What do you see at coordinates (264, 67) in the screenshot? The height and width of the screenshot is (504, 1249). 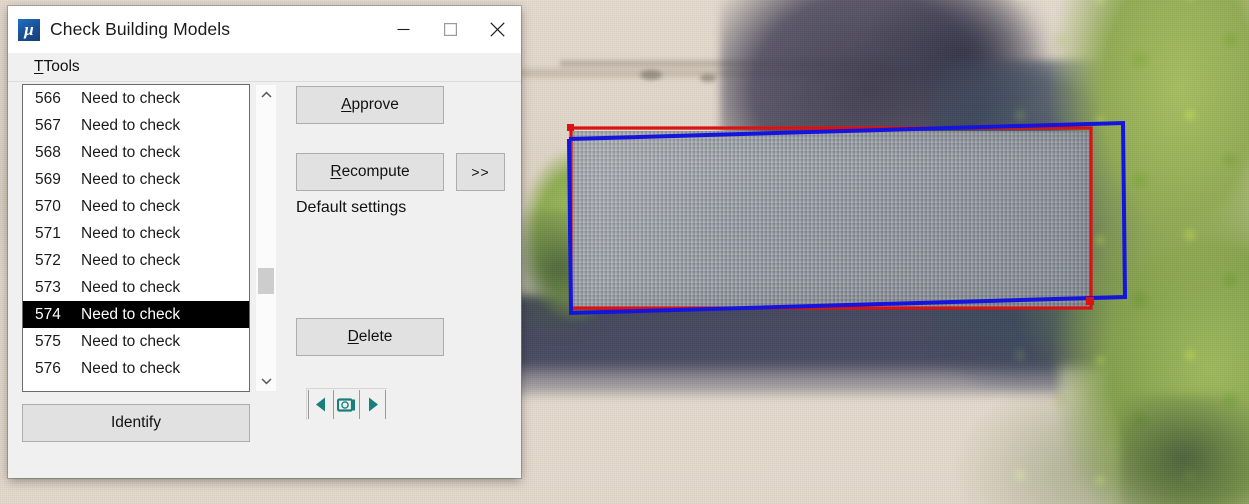 I see `menu-bar: TTools` at bounding box center [264, 67].